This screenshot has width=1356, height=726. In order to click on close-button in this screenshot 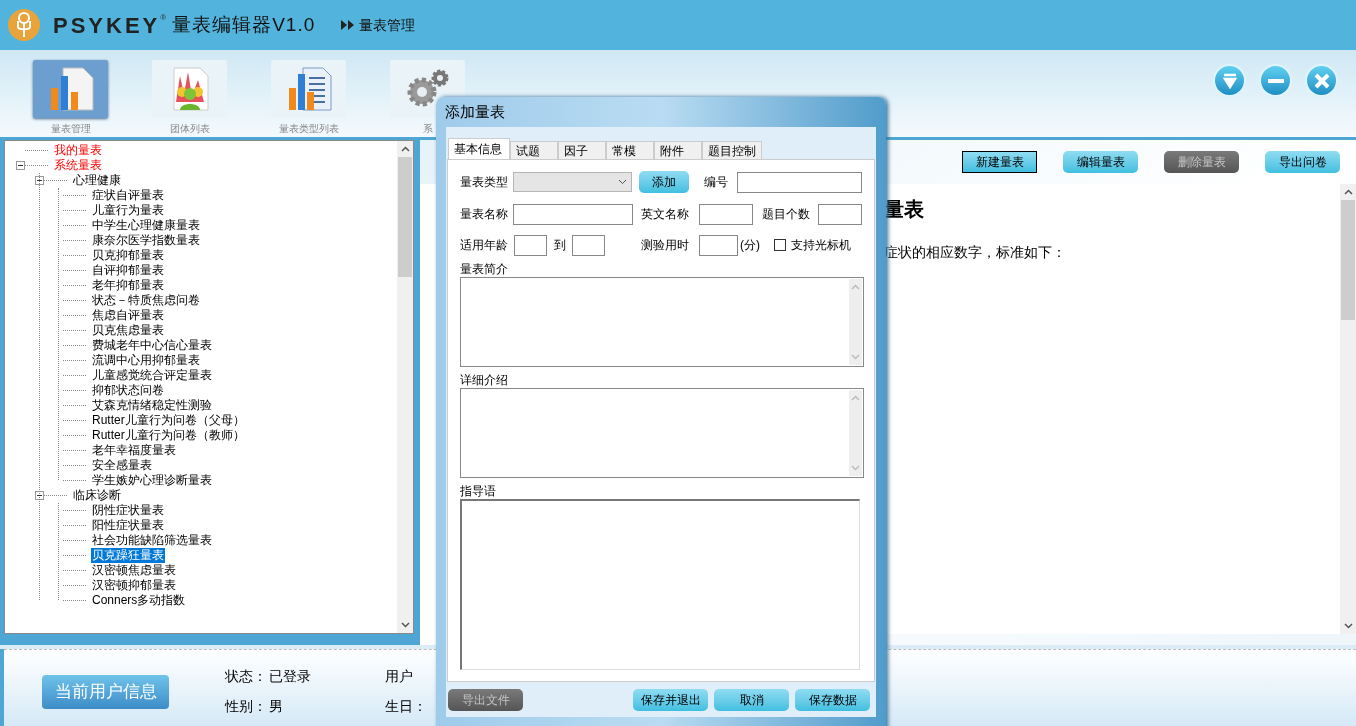, I will do `click(1321, 80)`.